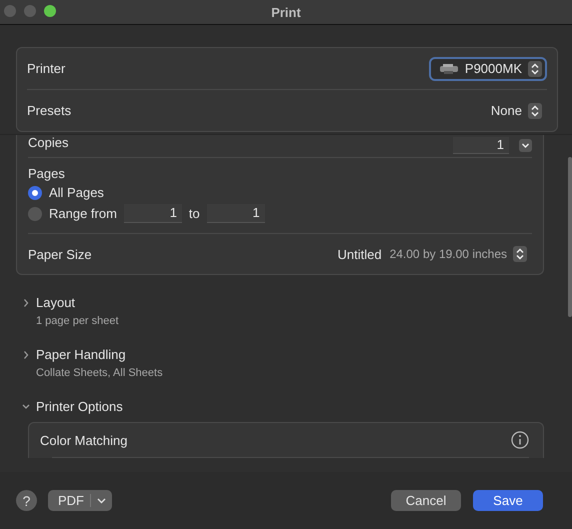  Describe the element at coordinates (81, 354) in the screenshot. I see `section-title: Paper Handling` at that location.